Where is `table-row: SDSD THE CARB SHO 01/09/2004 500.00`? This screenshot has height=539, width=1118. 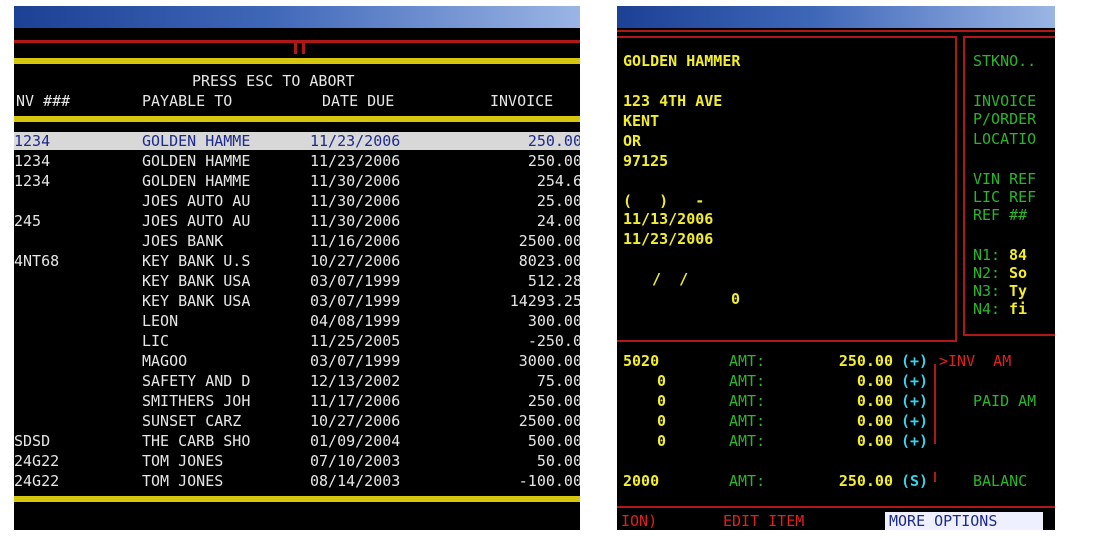
table-row: SDSD THE CARB SHO 01/09/2004 500.00 is located at coordinates (297, 441).